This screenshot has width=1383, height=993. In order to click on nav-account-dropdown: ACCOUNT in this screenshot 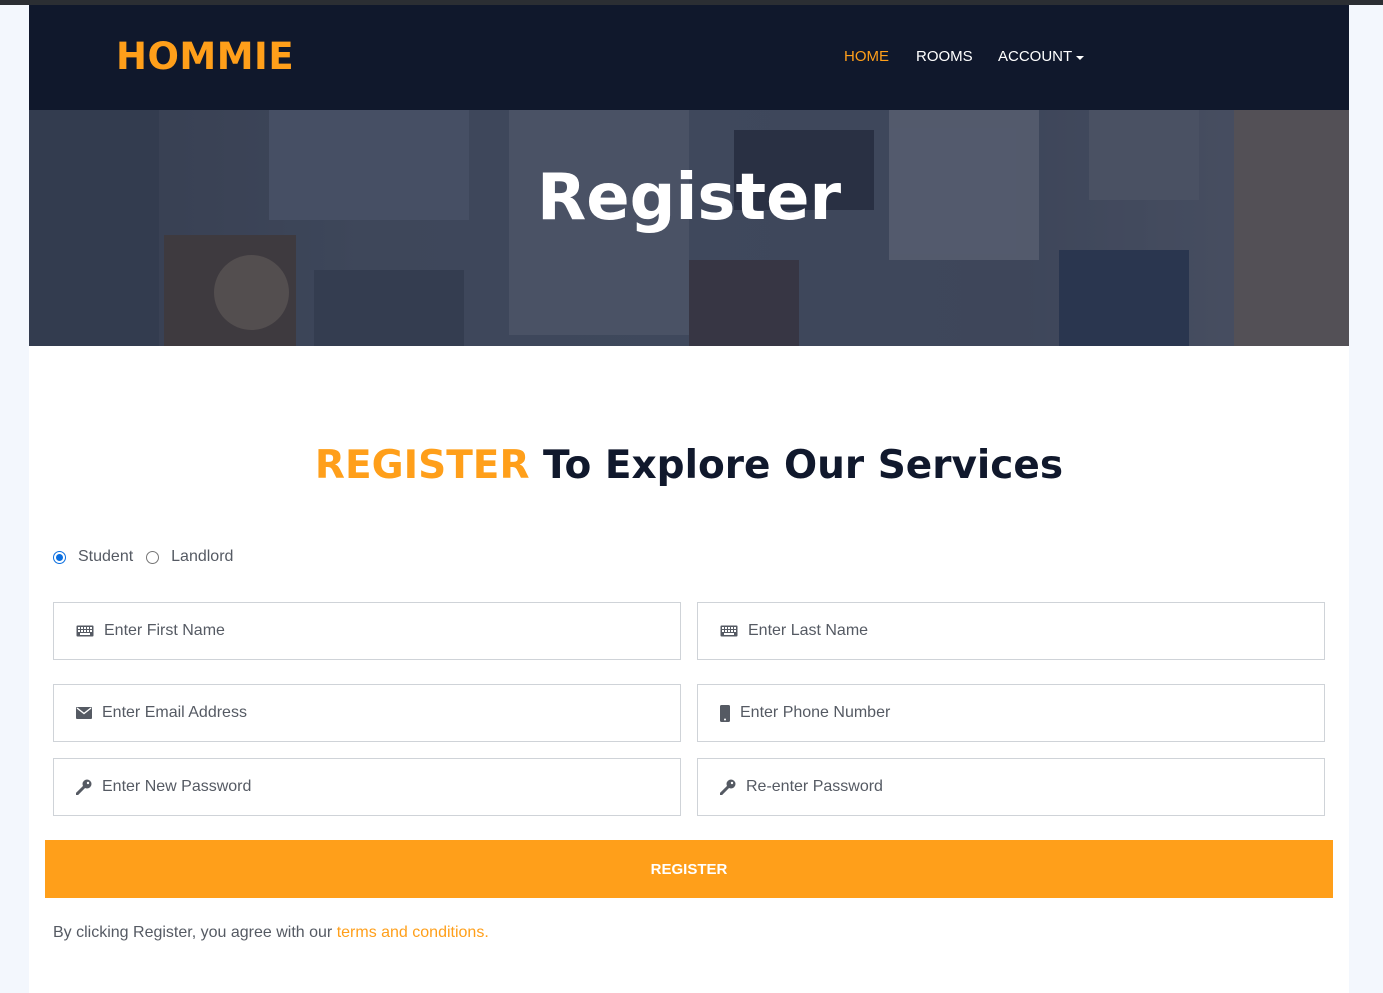, I will do `click(1041, 57)`.